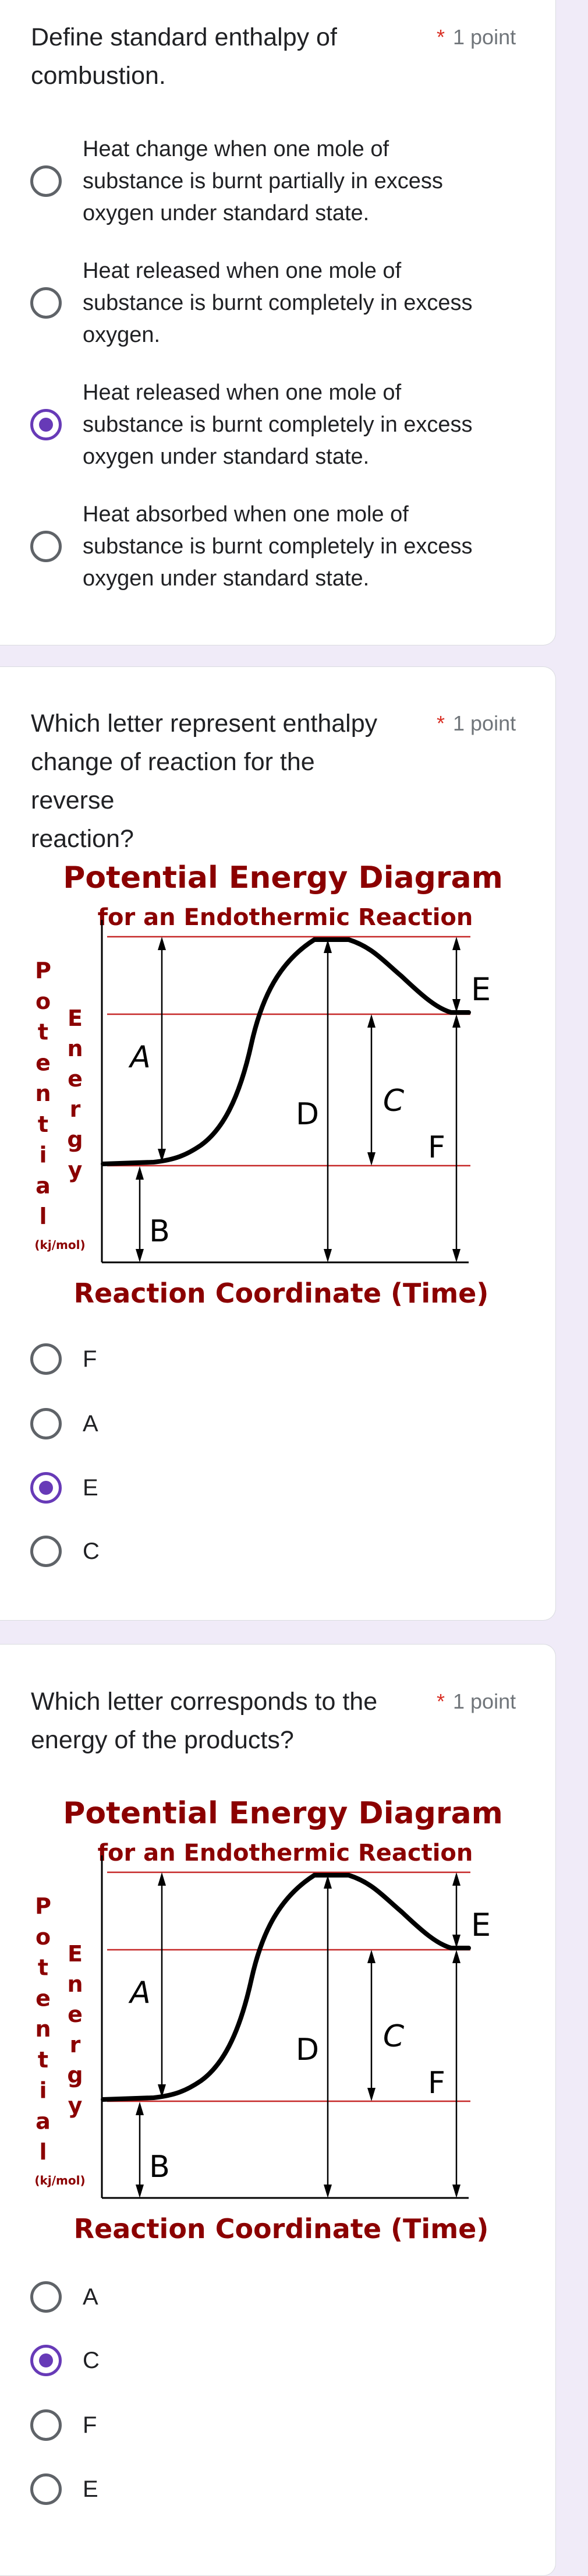 Image resolution: width=588 pixels, height=2576 pixels. Describe the element at coordinates (75, 1094) in the screenshot. I see `y-axis-label-energy: Energy` at that location.